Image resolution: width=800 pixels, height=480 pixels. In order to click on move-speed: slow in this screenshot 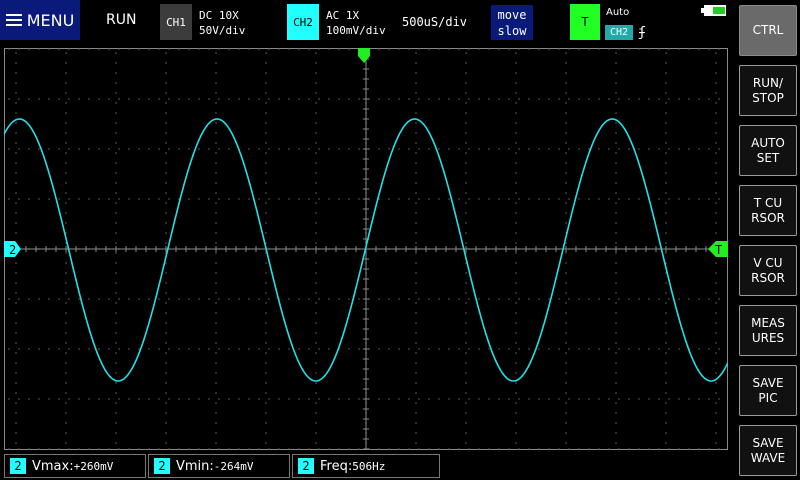, I will do `click(512, 31)`.